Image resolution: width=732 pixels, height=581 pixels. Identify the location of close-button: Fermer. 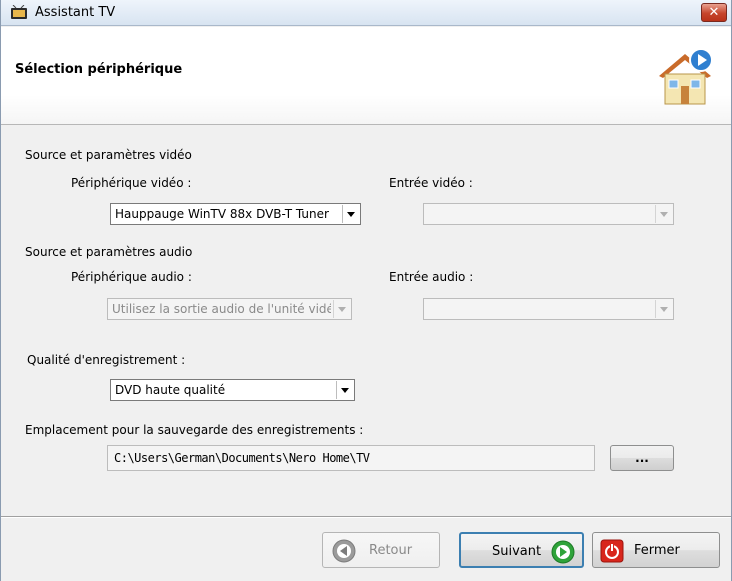
(656, 550).